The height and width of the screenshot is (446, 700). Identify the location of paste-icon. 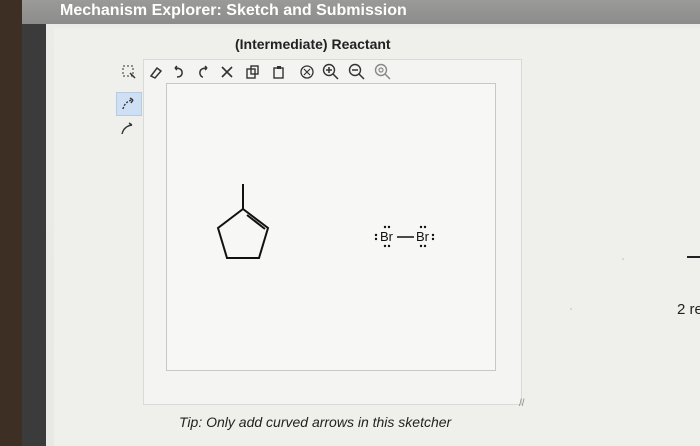
(279, 72).